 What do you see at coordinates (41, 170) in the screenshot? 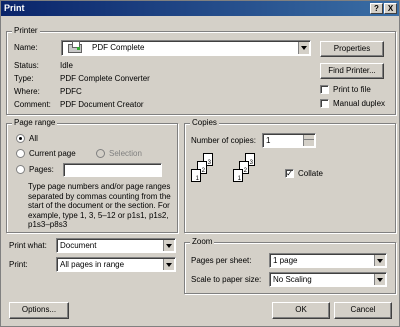
I see `pages-label: Pages:` at bounding box center [41, 170].